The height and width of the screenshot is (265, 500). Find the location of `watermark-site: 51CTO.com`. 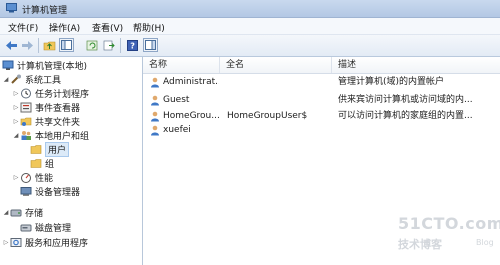

watermark-site: 51CTO.com is located at coordinates (449, 223).